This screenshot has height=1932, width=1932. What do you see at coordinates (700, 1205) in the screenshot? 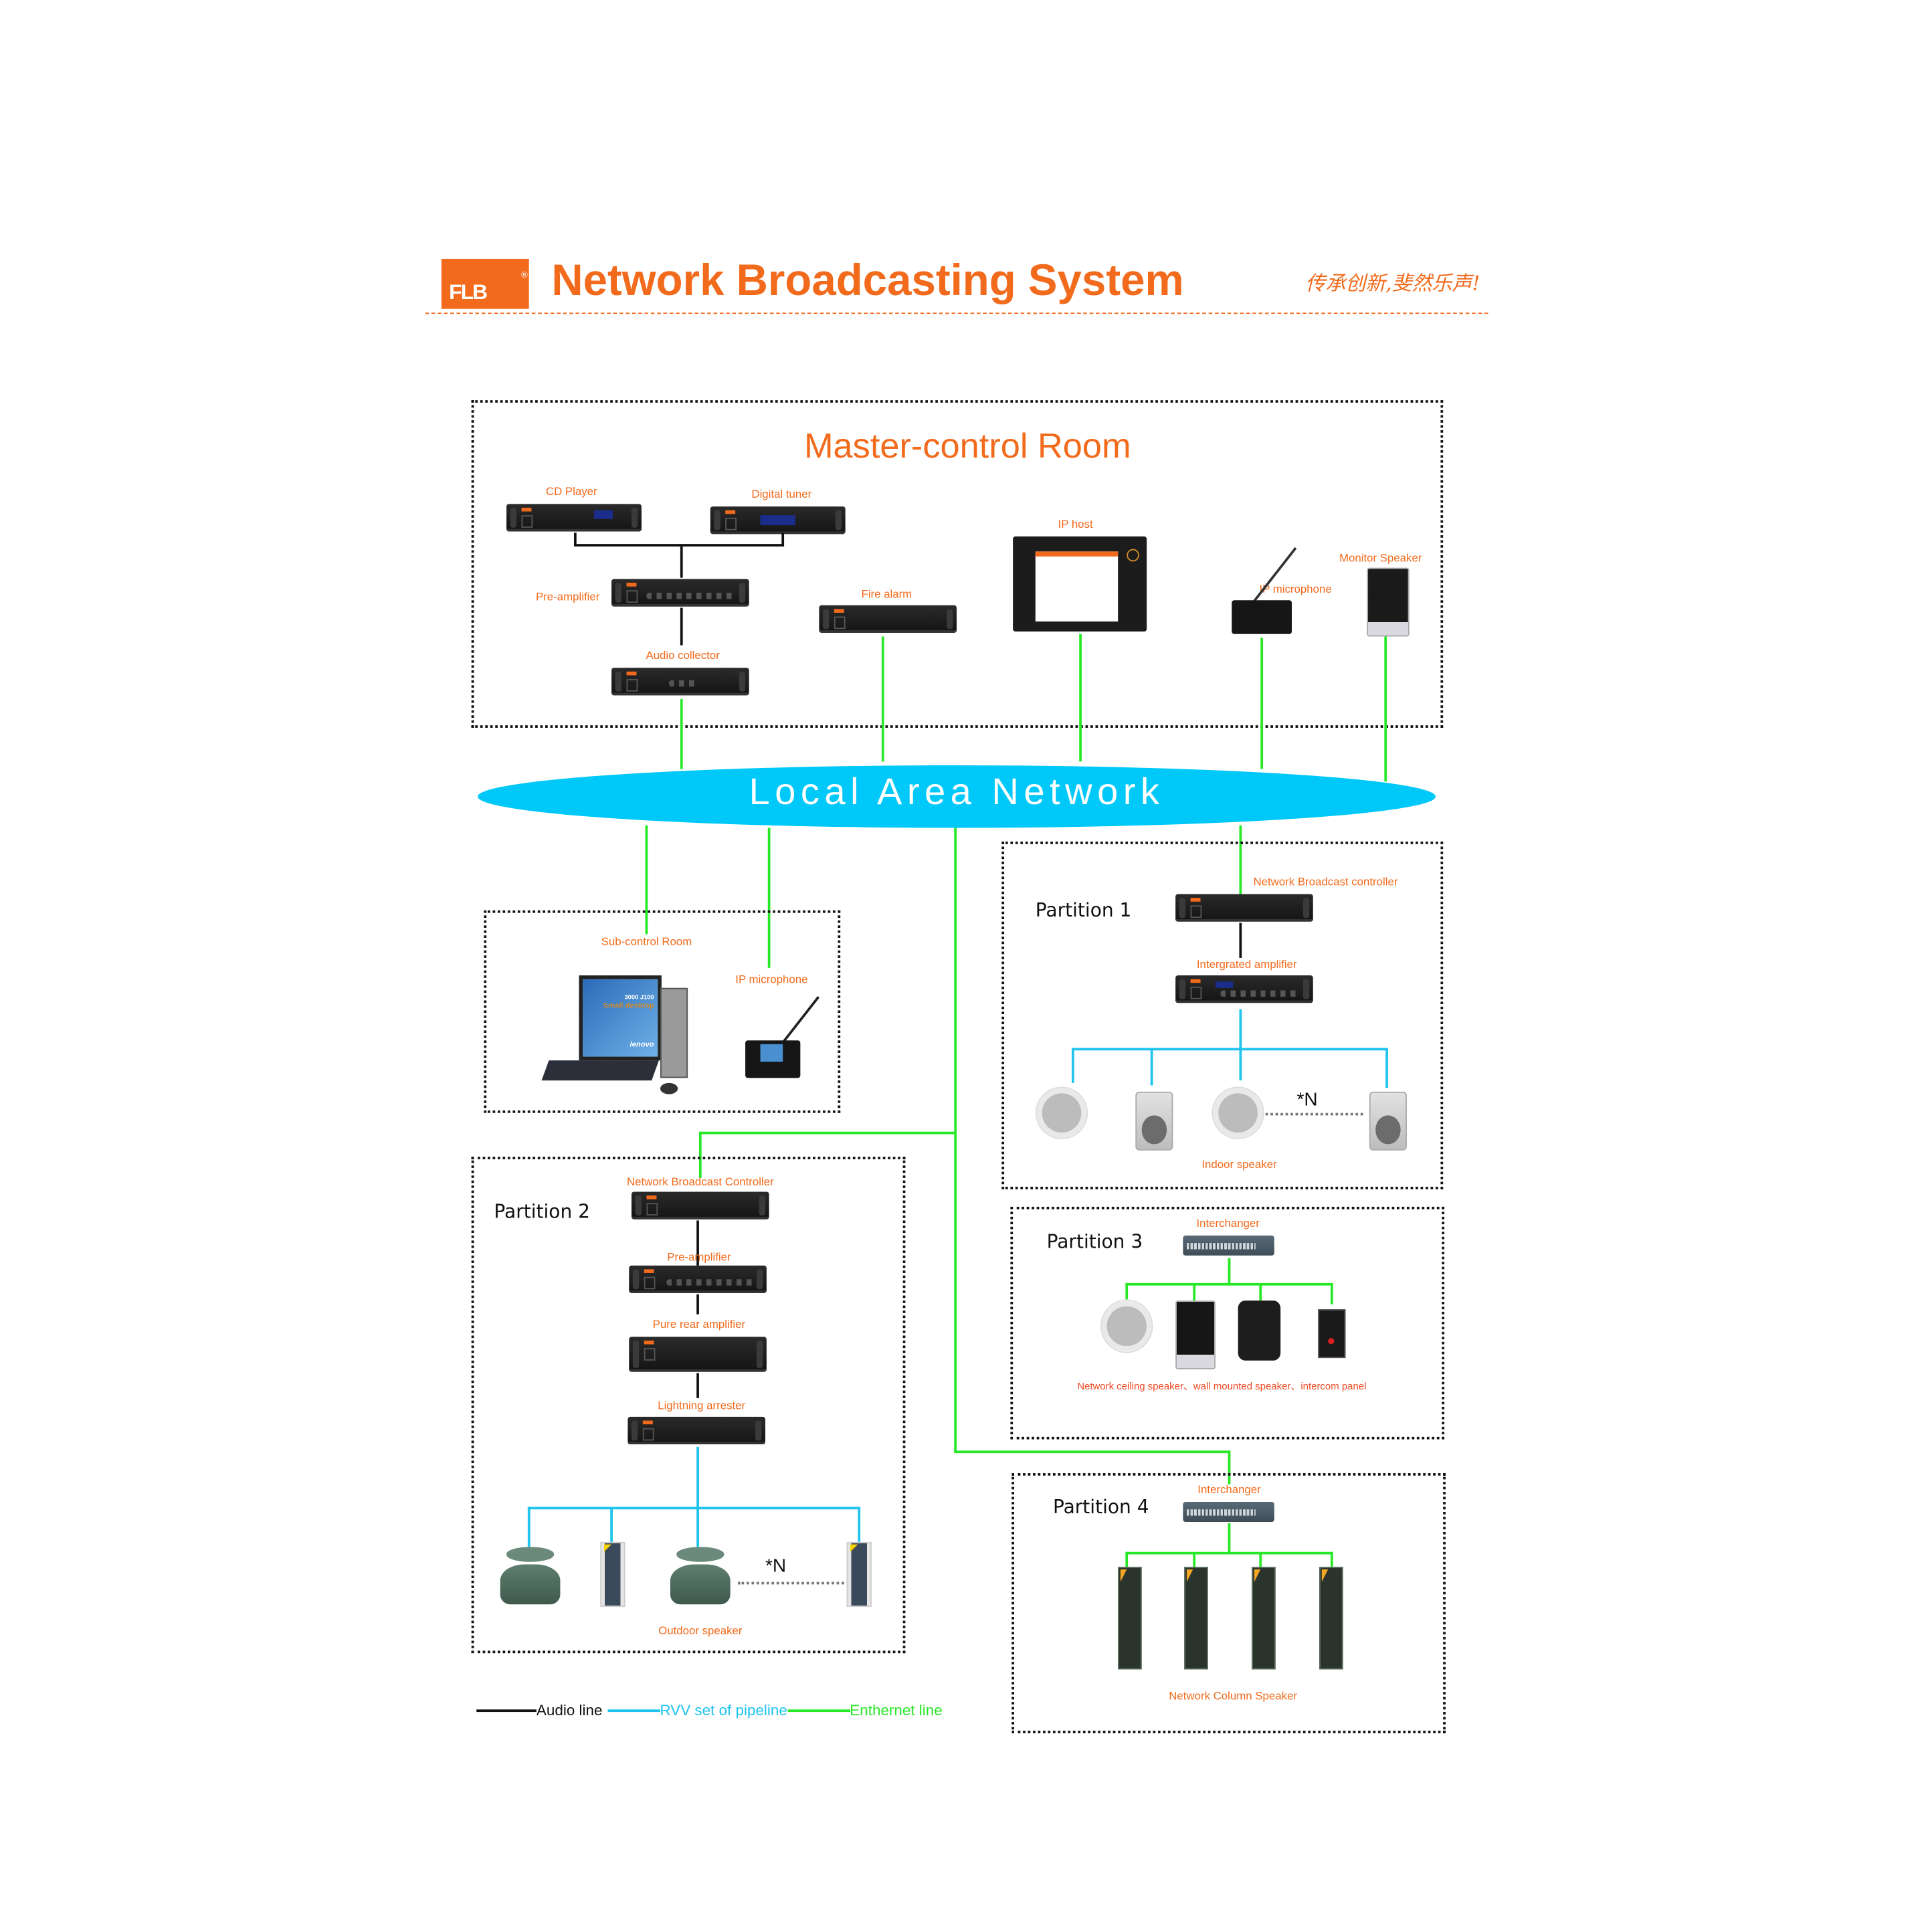
I see `p2-network-broadcast-controller` at bounding box center [700, 1205].